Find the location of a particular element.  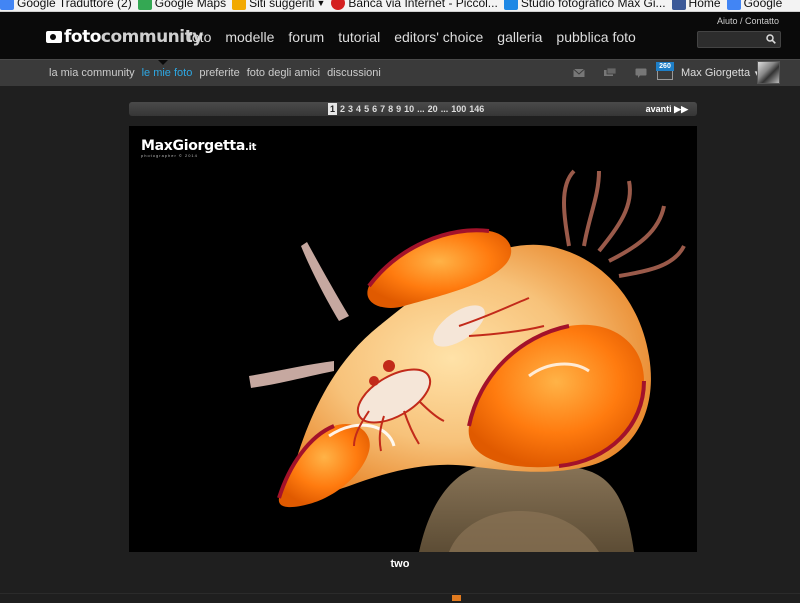

nav-tutorial: tutorial is located at coordinates (359, 37).